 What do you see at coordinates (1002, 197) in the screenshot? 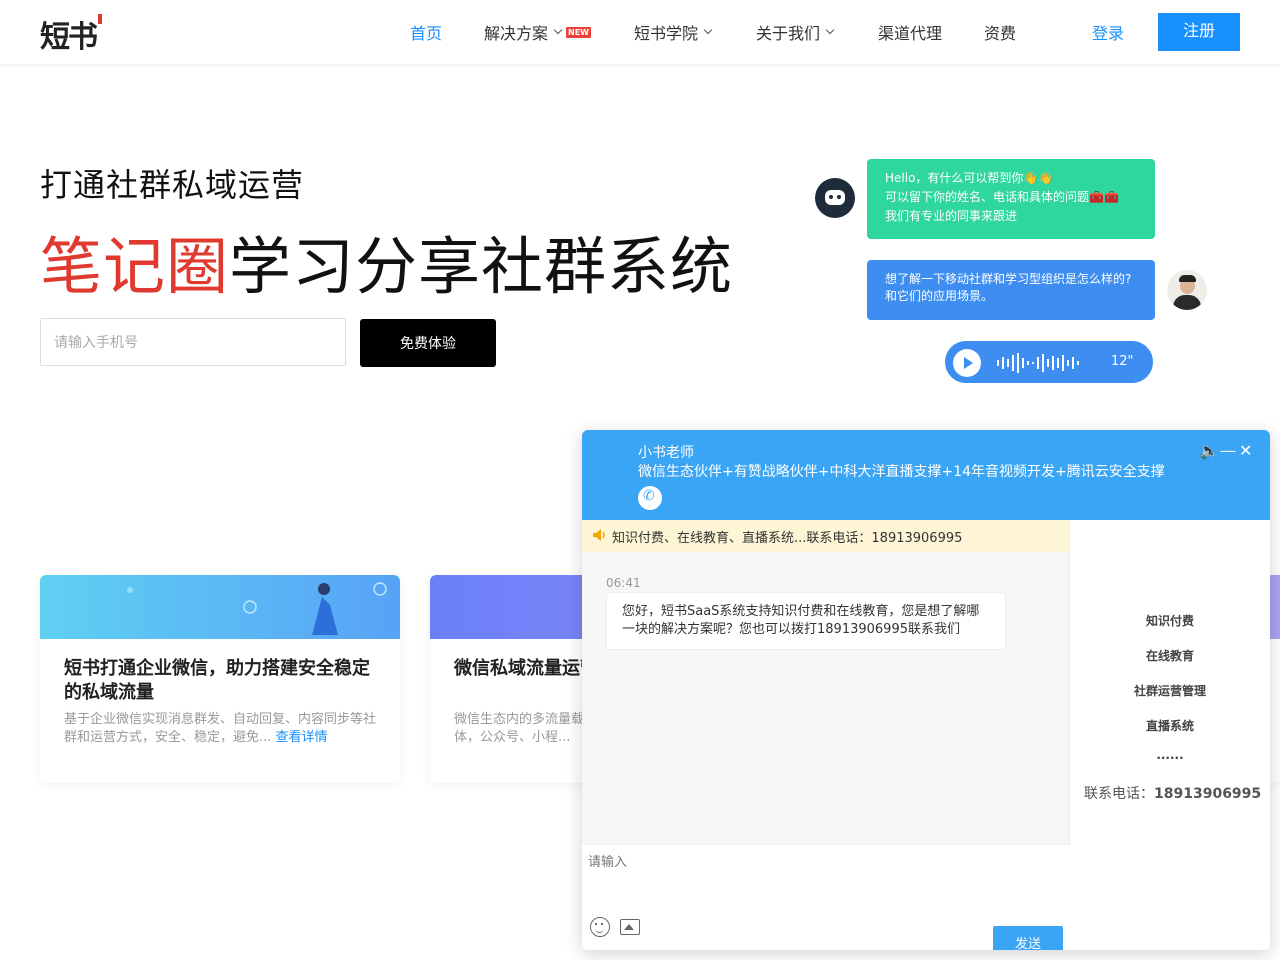
I see `bubble-line: 可以留下你的姓名、电话和具体的问题🧰🧰` at bounding box center [1002, 197].